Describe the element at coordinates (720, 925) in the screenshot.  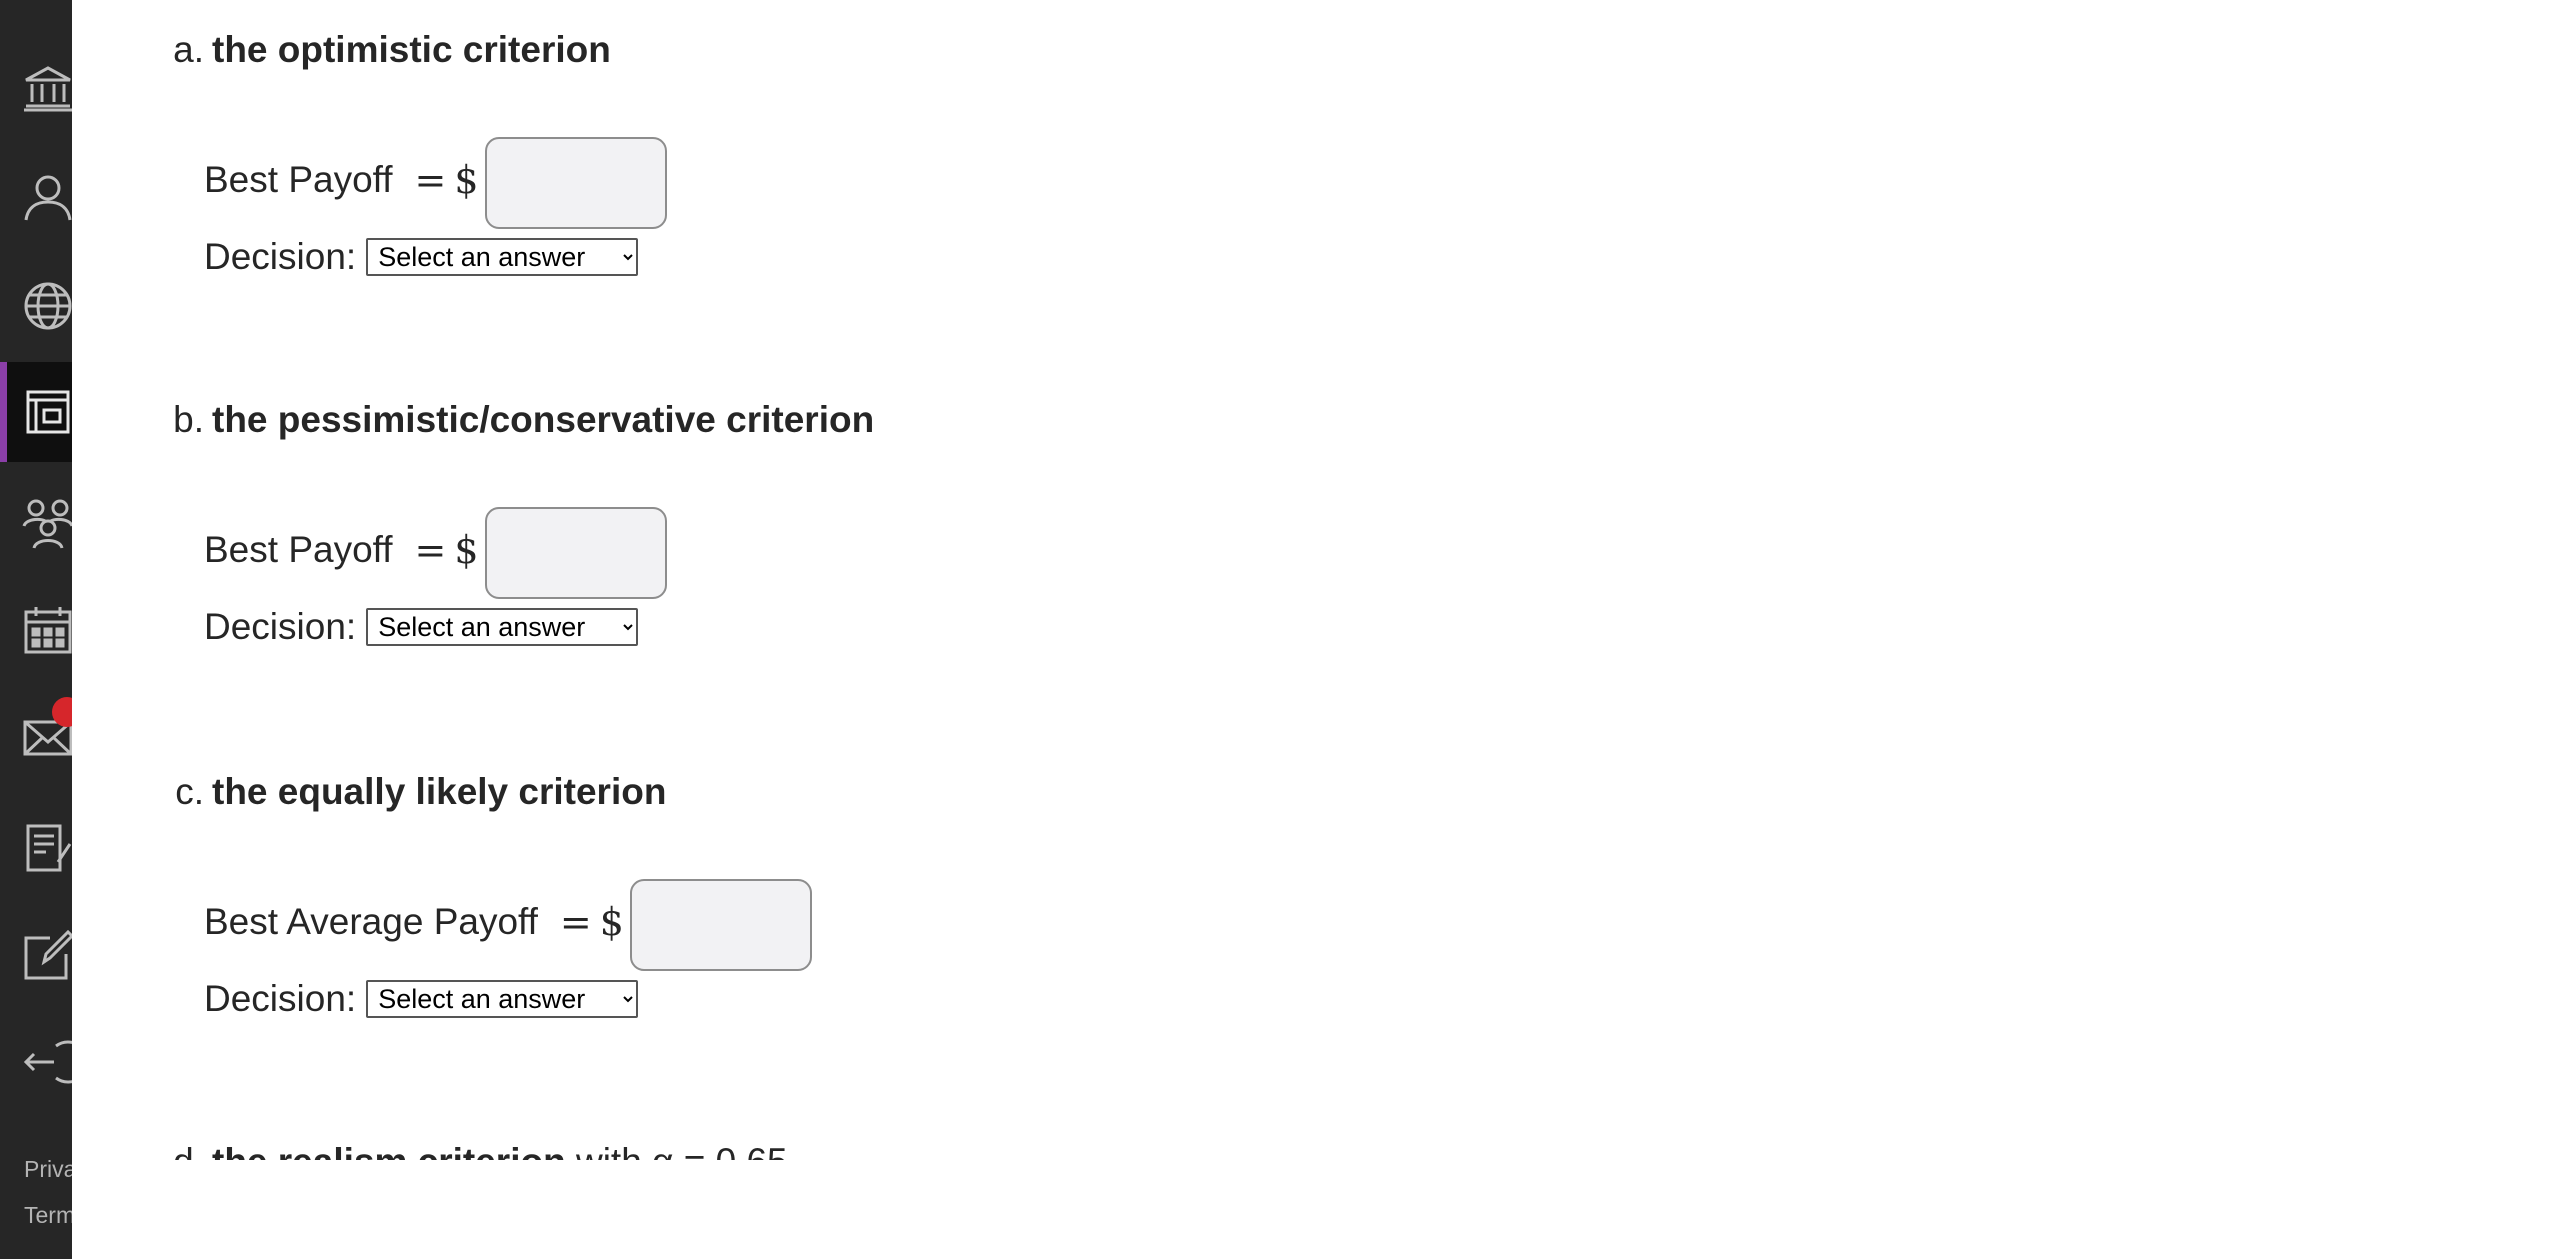
I see `part-c-payoff-input` at that location.